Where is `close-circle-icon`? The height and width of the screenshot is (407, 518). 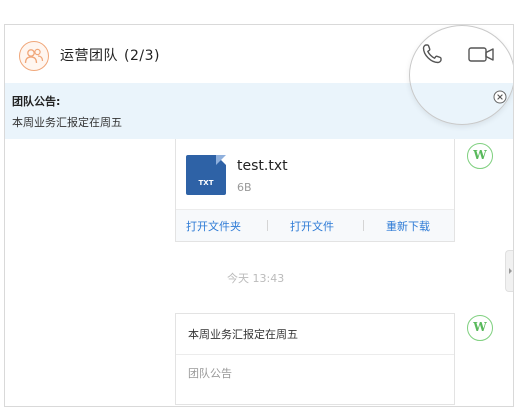
close-circle-icon is located at coordinates (500, 96).